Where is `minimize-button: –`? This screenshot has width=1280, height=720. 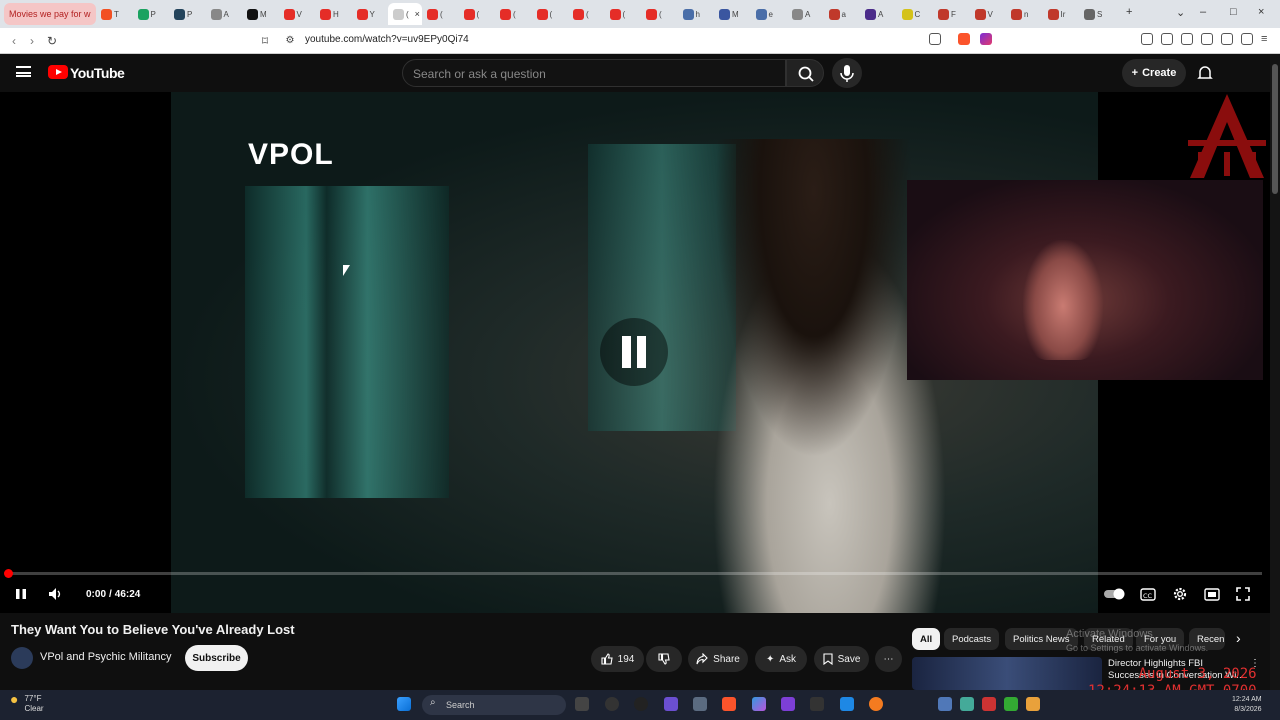
minimize-button: – is located at coordinates (1203, 12).